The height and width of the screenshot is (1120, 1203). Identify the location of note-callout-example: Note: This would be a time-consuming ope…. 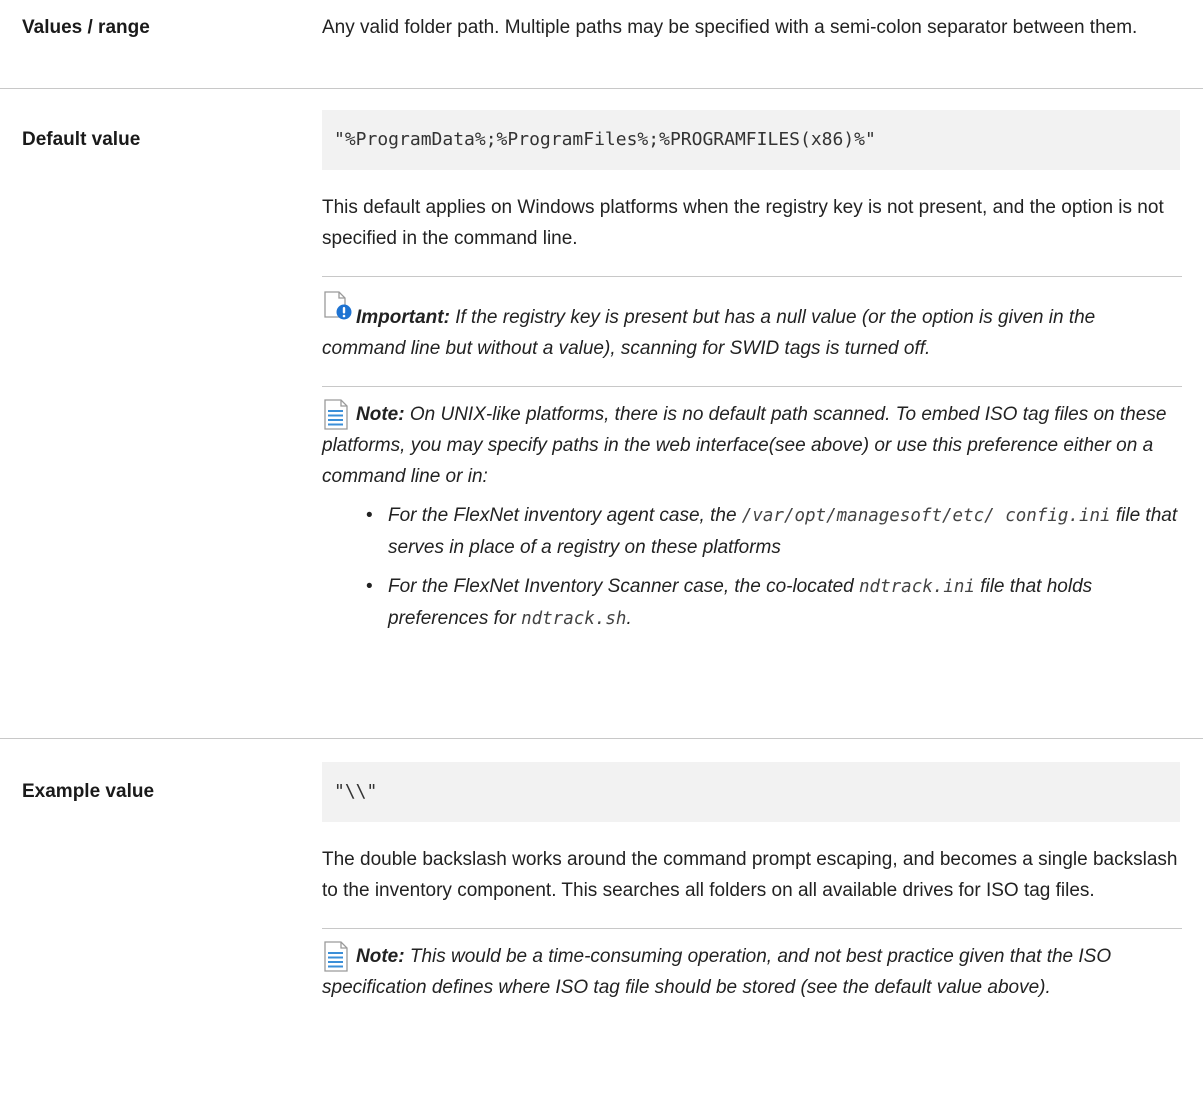
(752, 965).